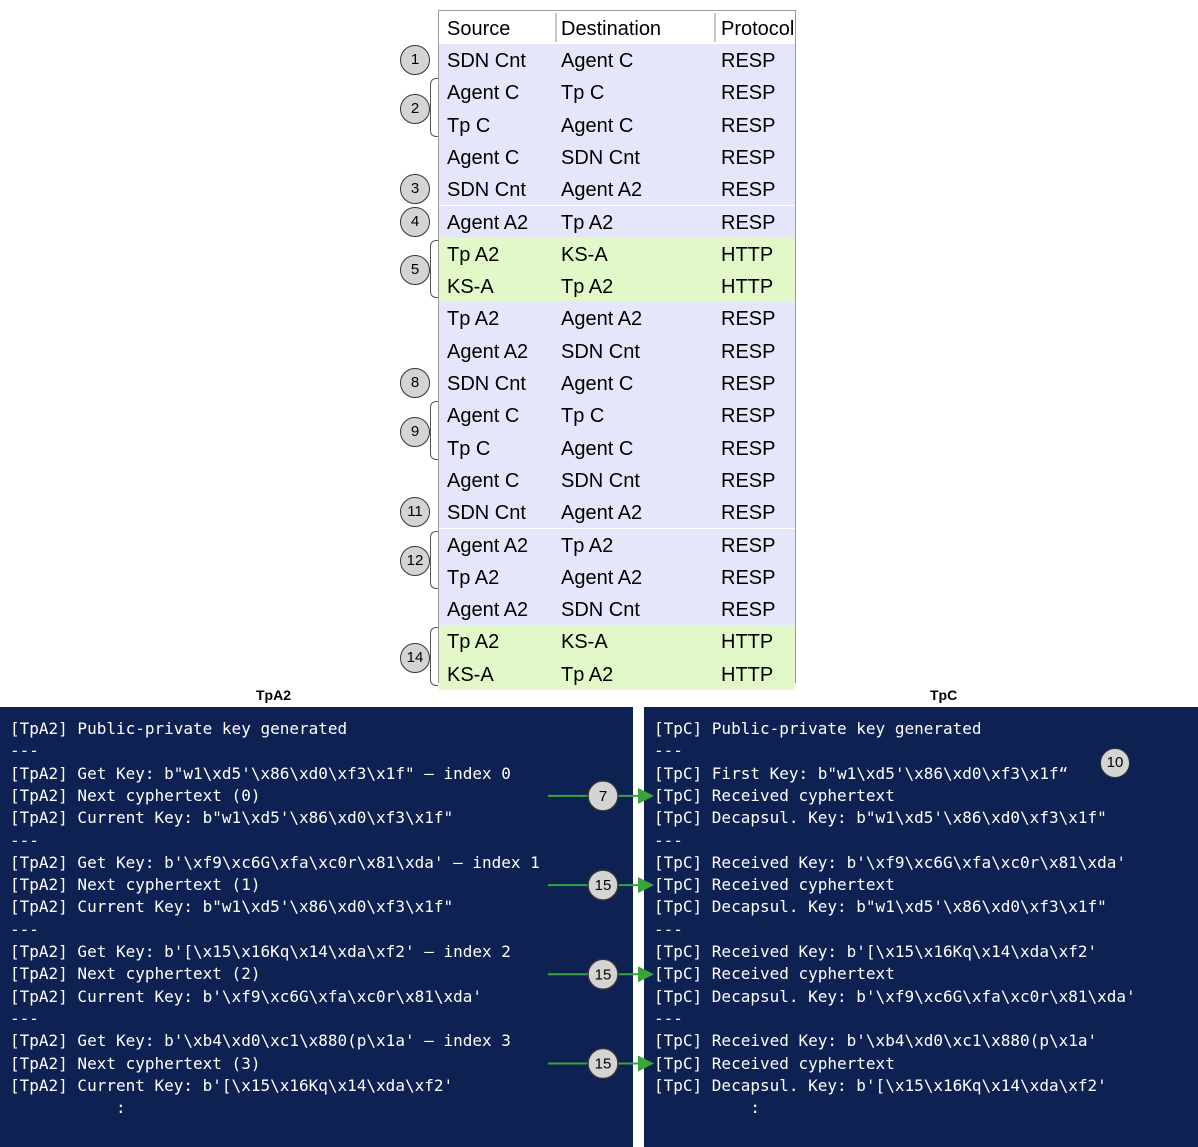 This screenshot has height=1147, width=1198. What do you see at coordinates (273, 695) in the screenshot?
I see `console-title-tpa2: TpA2` at bounding box center [273, 695].